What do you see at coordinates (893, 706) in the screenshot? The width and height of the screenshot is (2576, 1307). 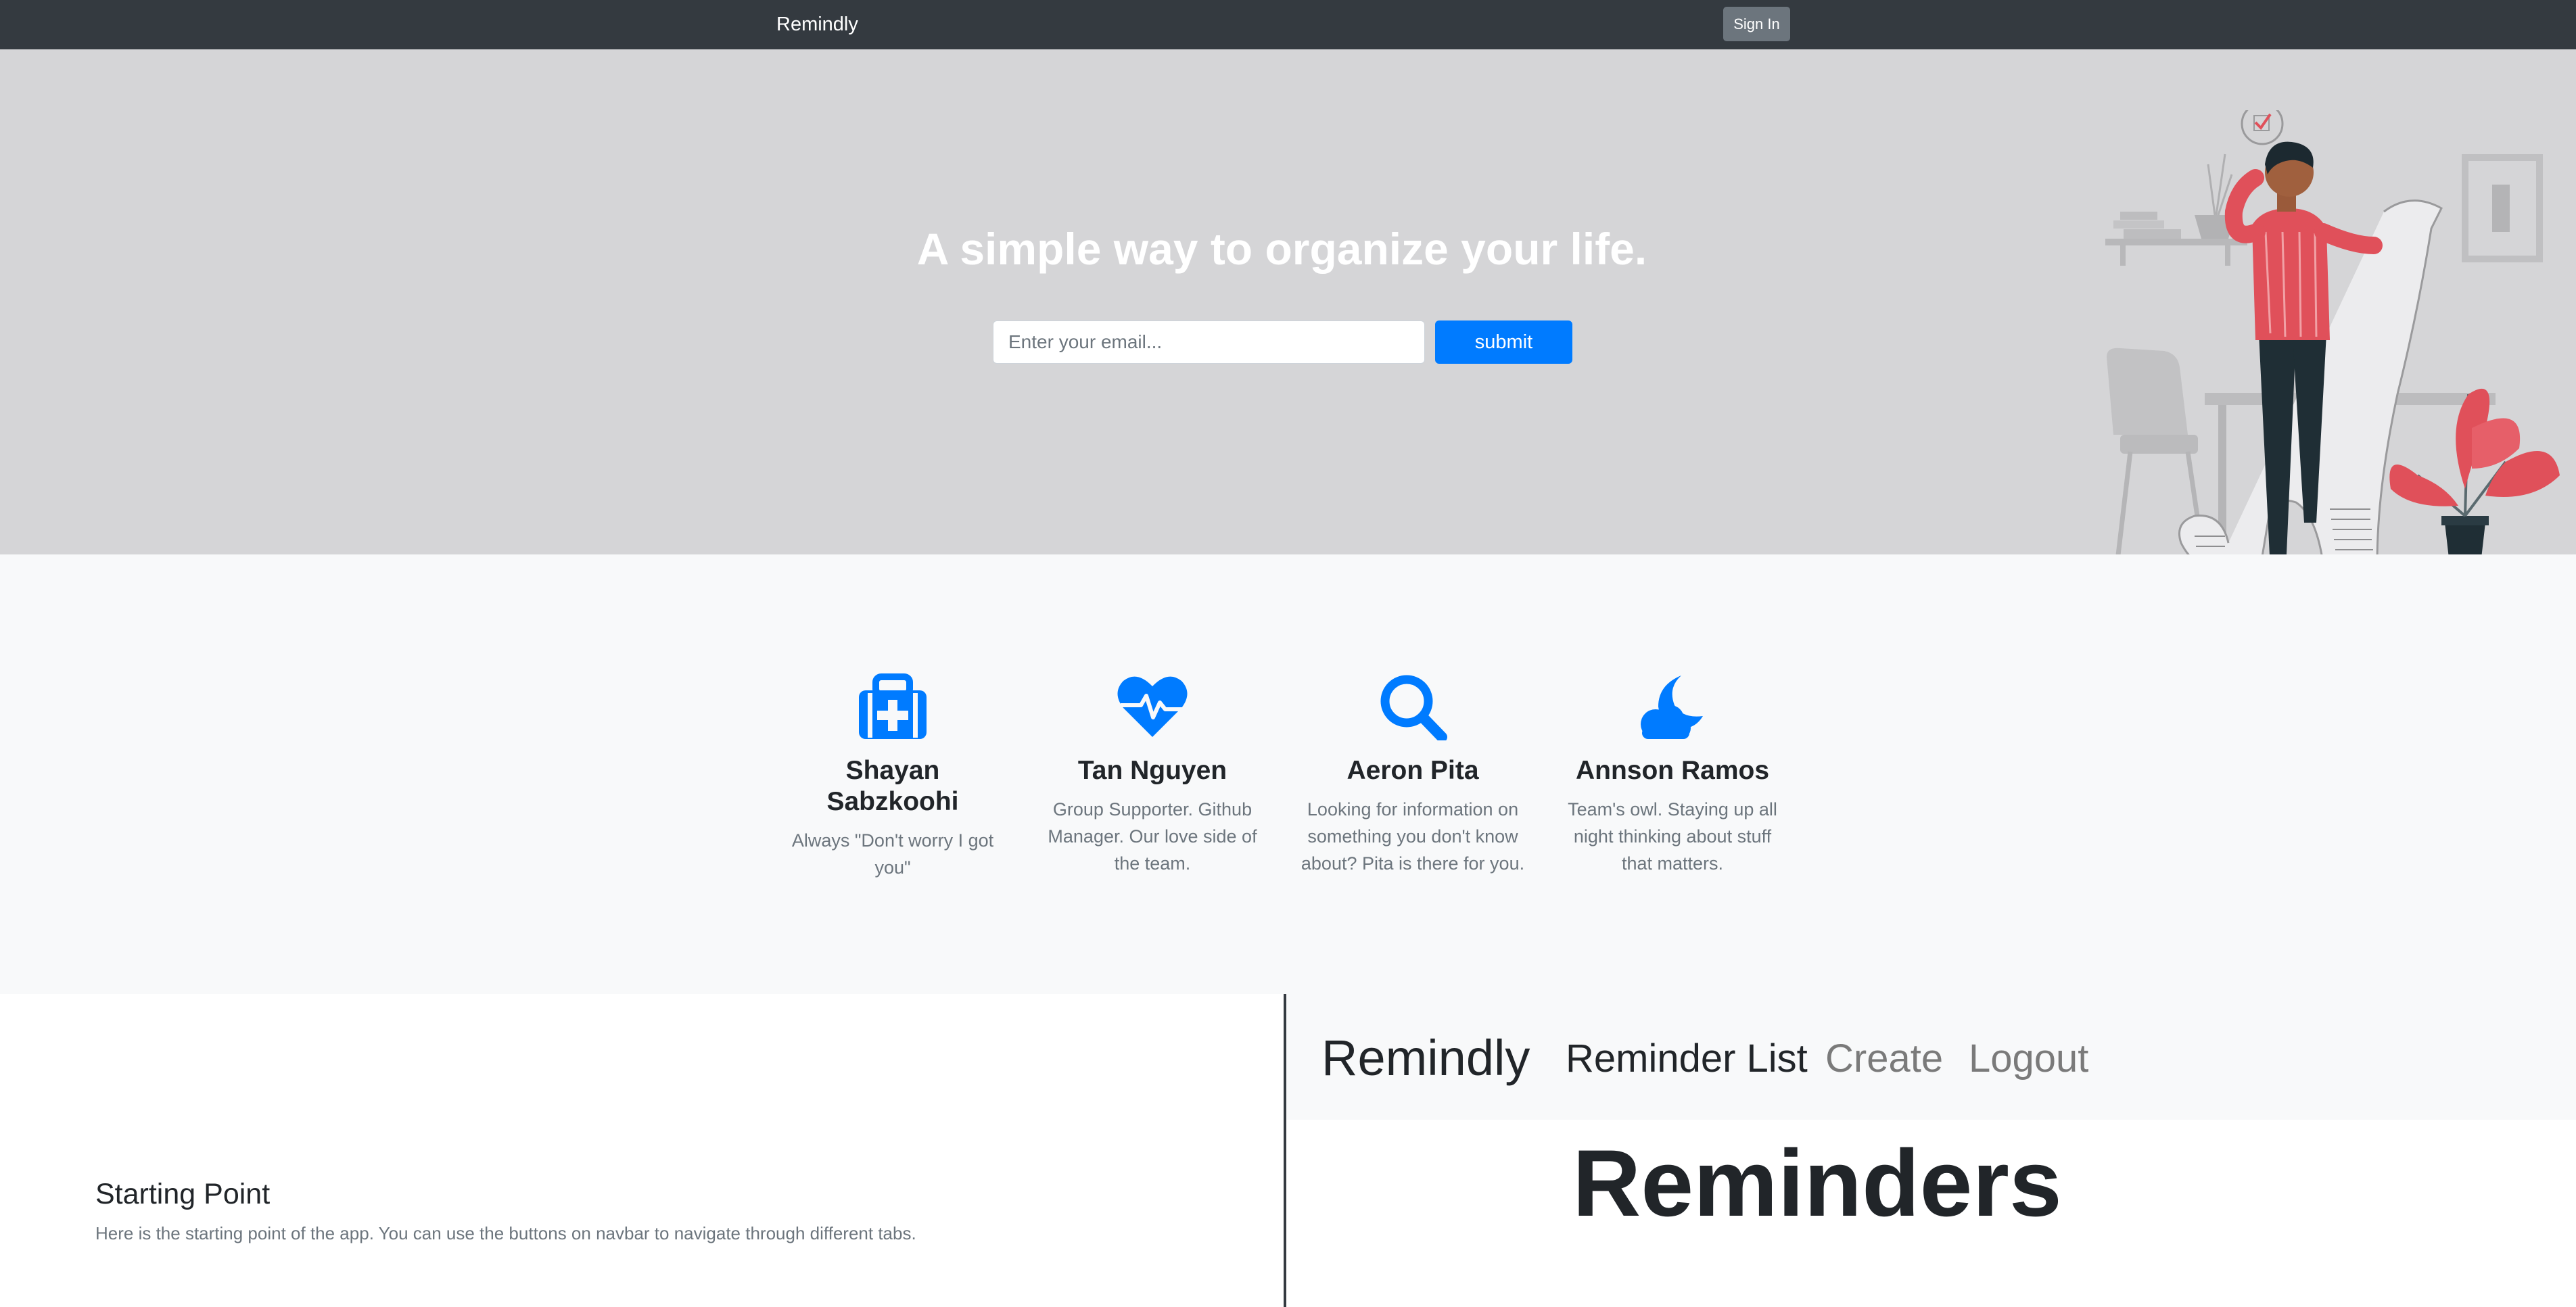 I see `medkit-icon` at bounding box center [893, 706].